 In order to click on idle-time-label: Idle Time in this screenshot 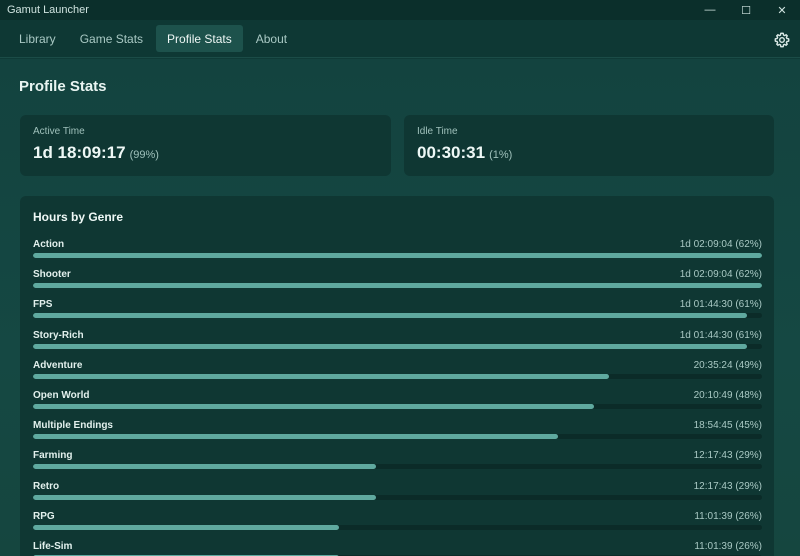, I will do `click(437, 131)`.